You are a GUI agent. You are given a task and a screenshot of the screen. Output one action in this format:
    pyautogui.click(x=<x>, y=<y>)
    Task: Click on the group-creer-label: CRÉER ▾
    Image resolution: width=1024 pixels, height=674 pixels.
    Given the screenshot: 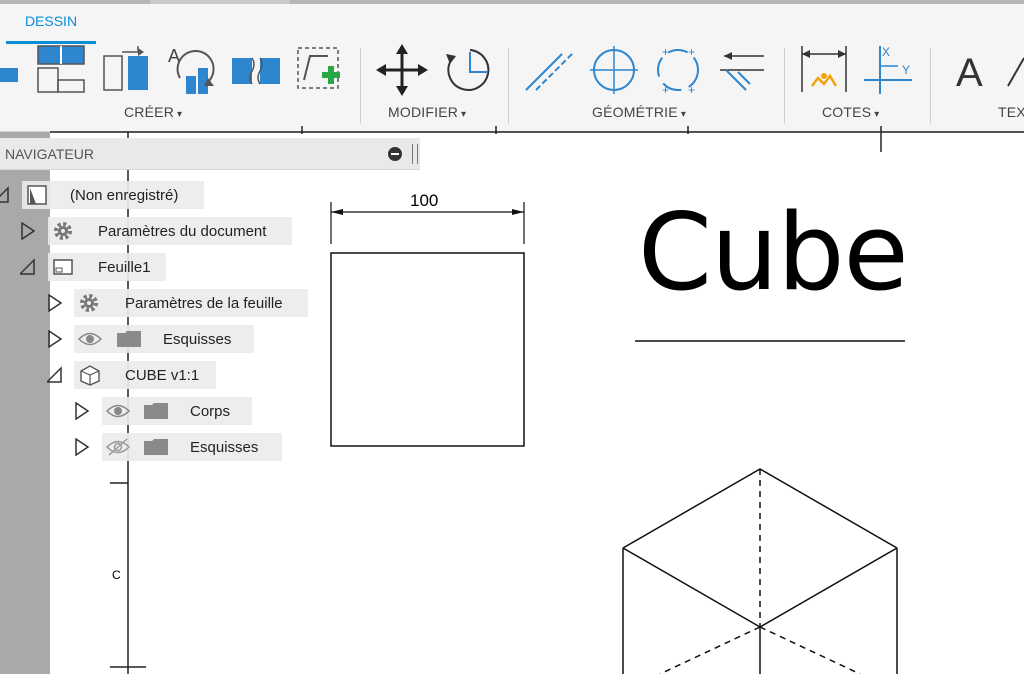 What is the action you would take?
    pyautogui.click(x=153, y=112)
    